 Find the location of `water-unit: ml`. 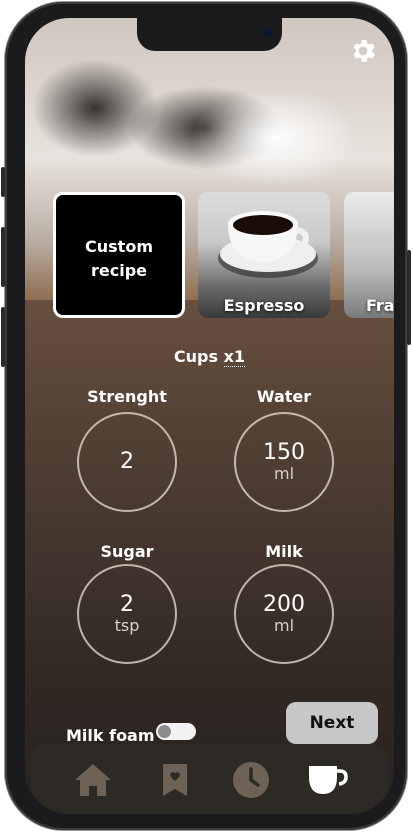

water-unit: ml is located at coordinates (284, 473).